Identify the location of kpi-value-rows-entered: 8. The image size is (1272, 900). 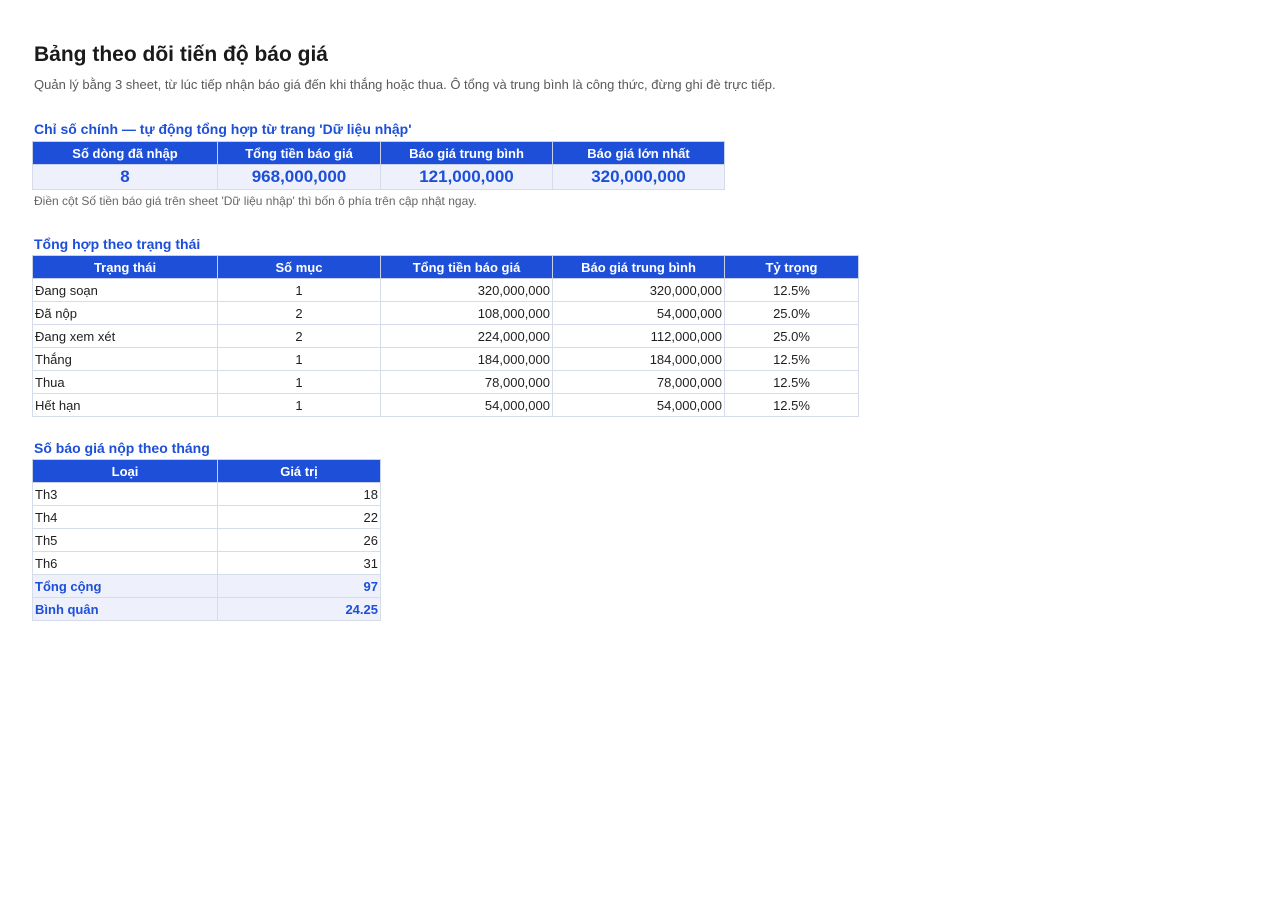
(125, 177).